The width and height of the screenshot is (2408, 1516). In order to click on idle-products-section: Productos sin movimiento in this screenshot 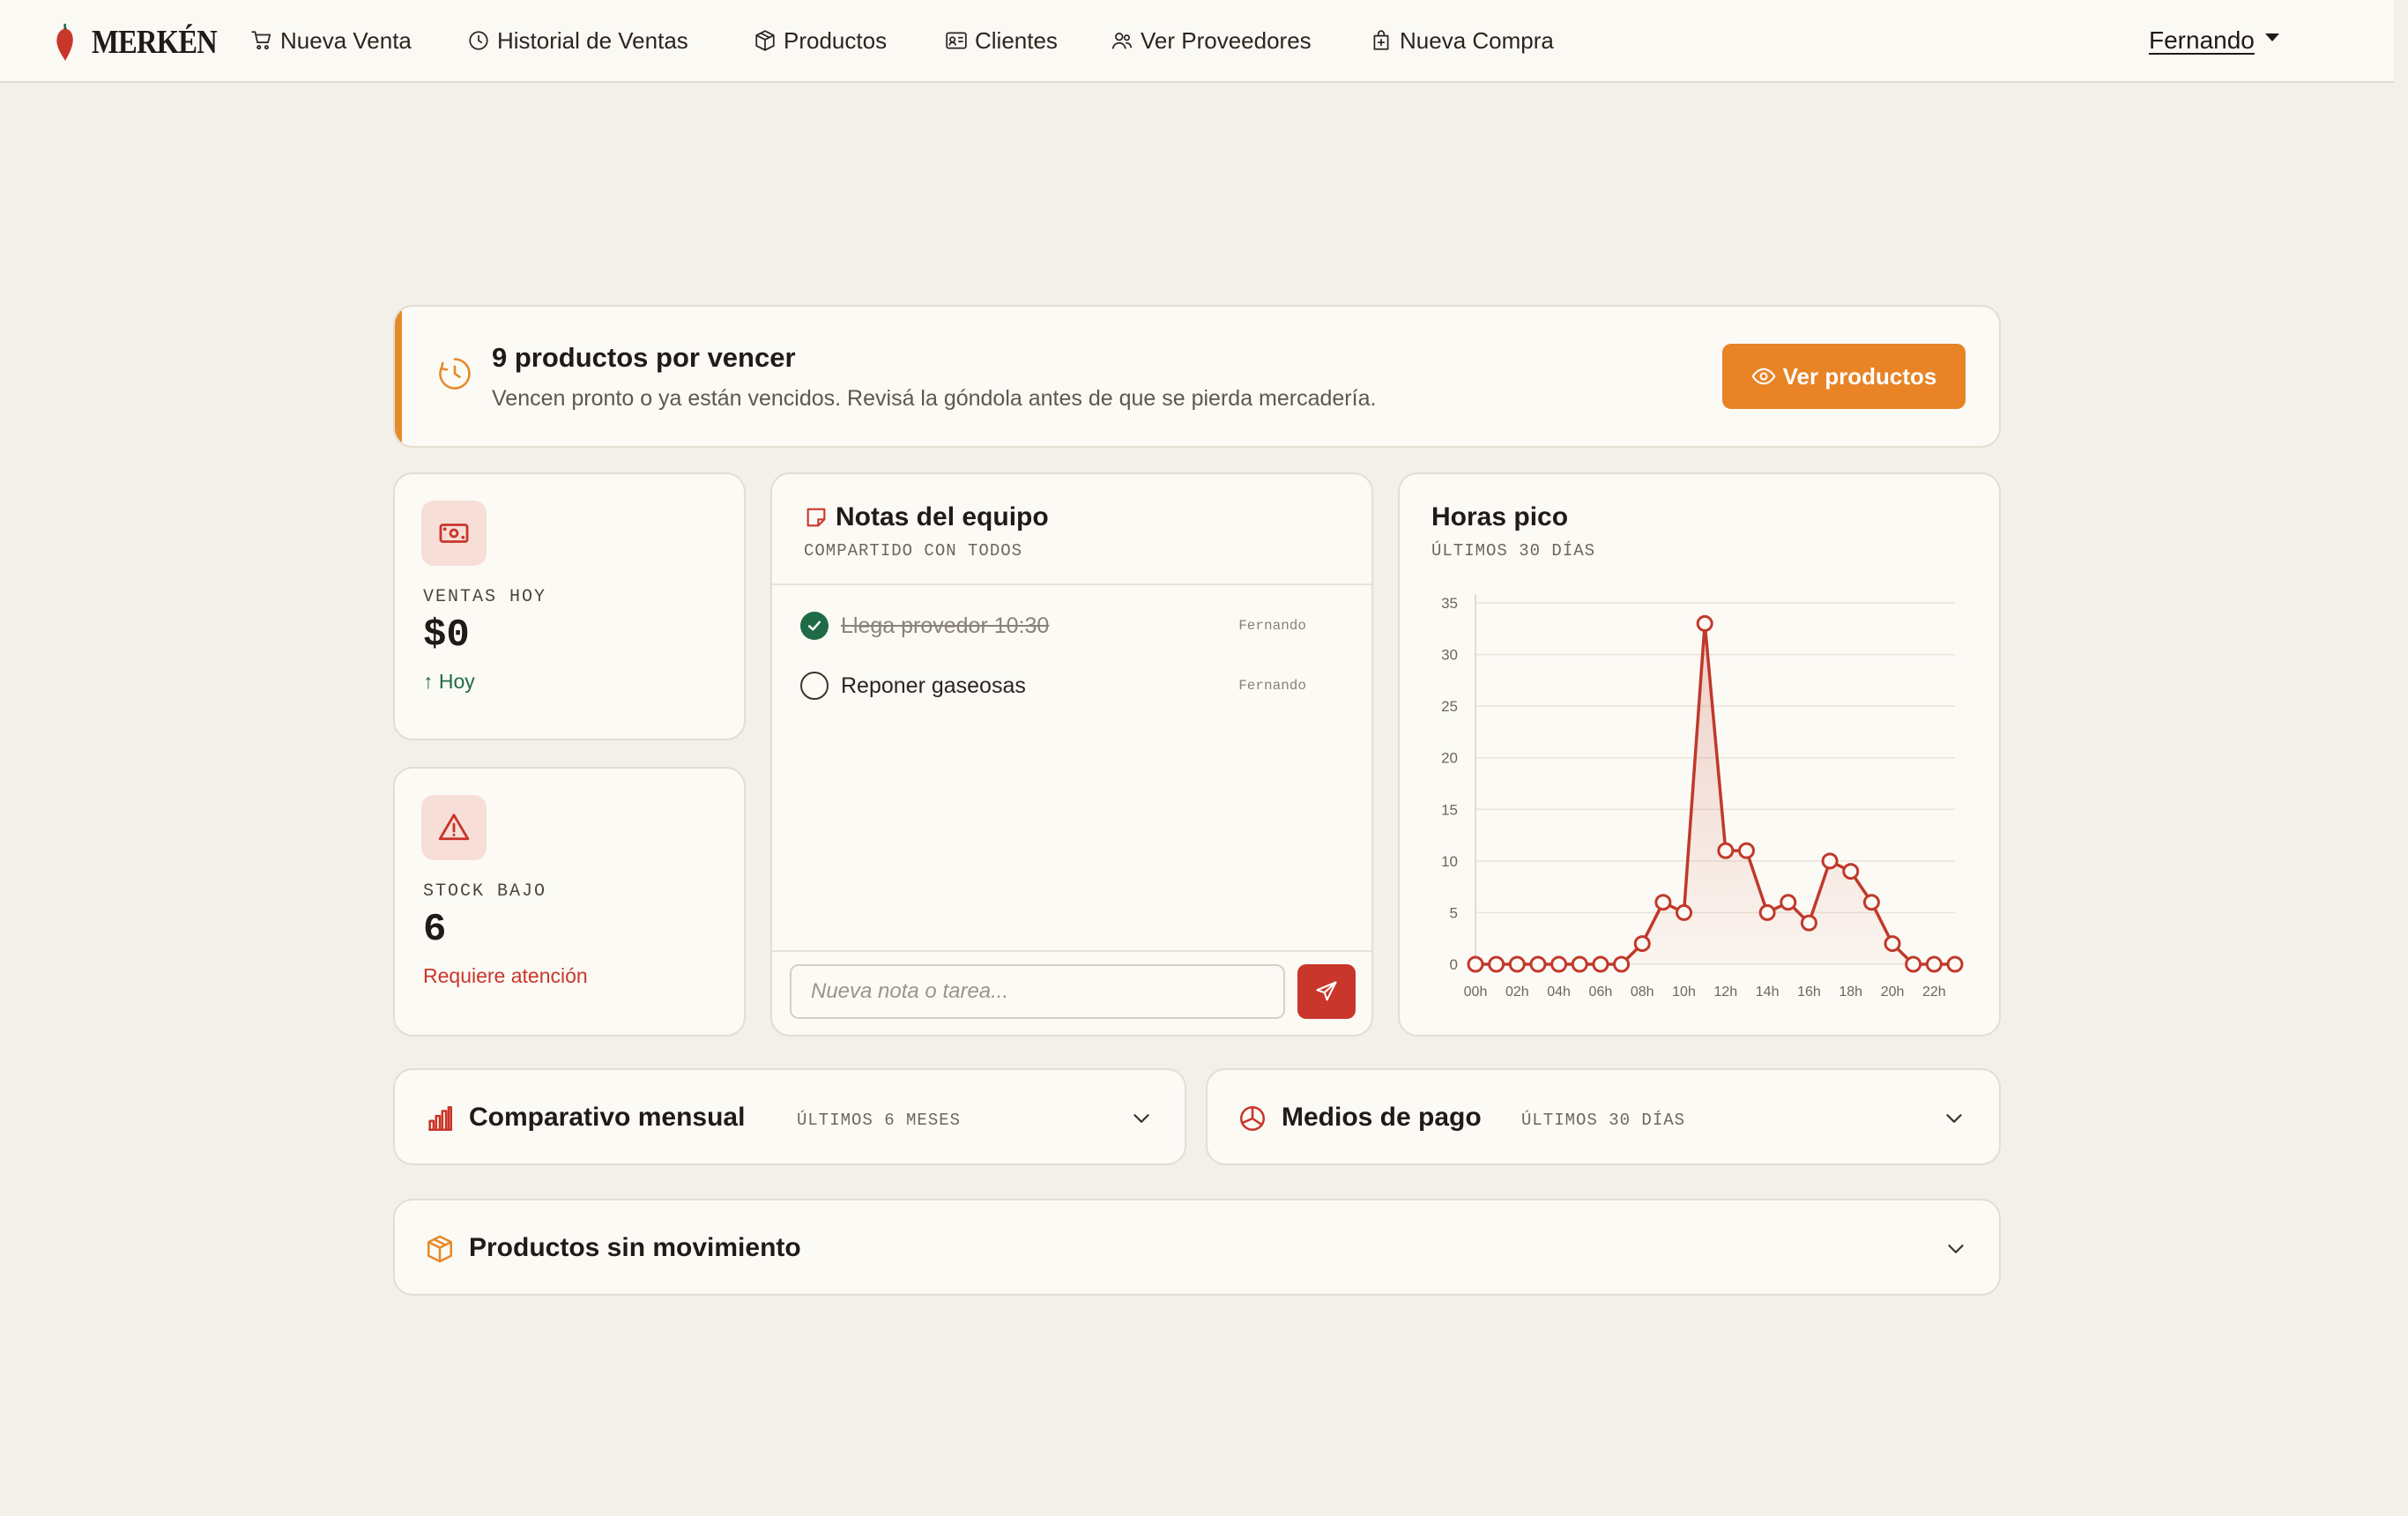, I will do `click(1197, 1247)`.